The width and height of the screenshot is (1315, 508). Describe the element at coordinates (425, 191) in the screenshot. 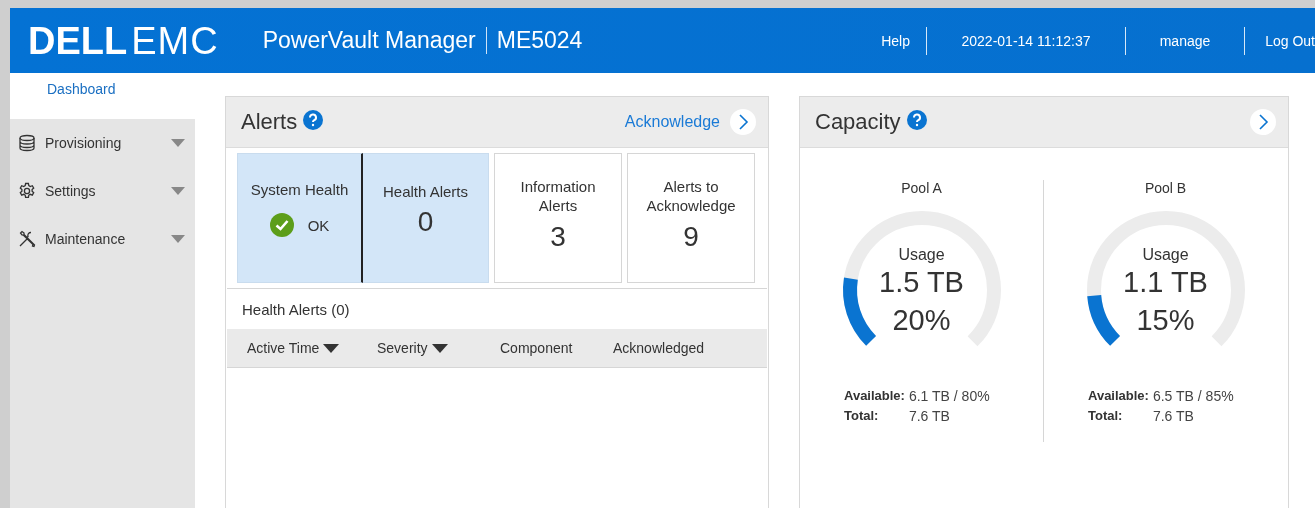

I see `tile-label: Health Alerts` at that location.